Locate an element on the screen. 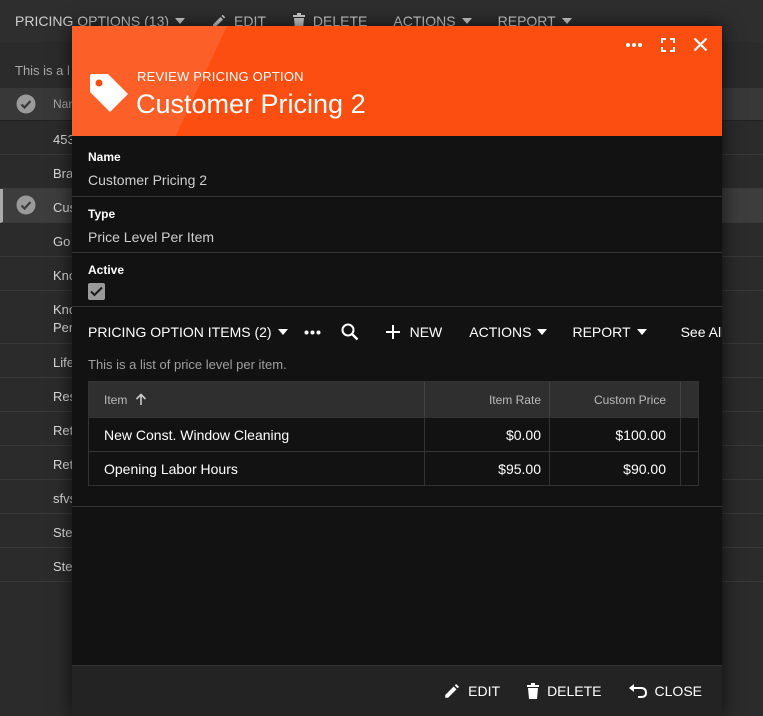  edit-label: EDIT is located at coordinates (484, 691).